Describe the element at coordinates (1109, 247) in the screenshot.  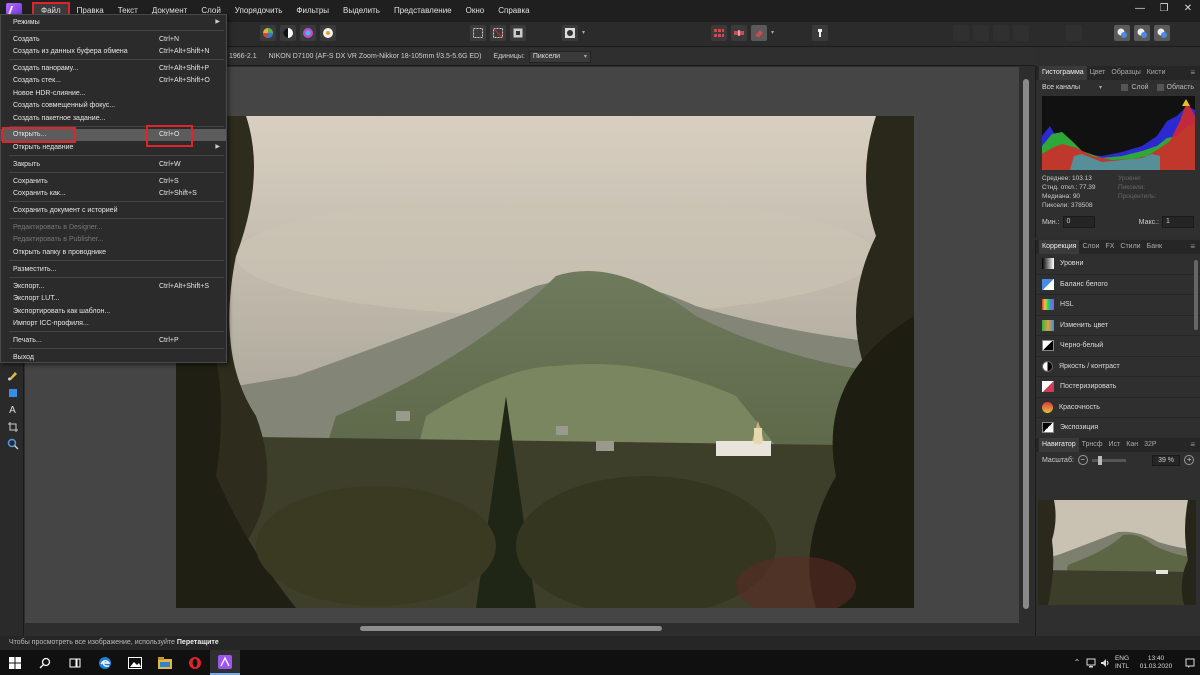
I see `tab-fx: FX` at that location.